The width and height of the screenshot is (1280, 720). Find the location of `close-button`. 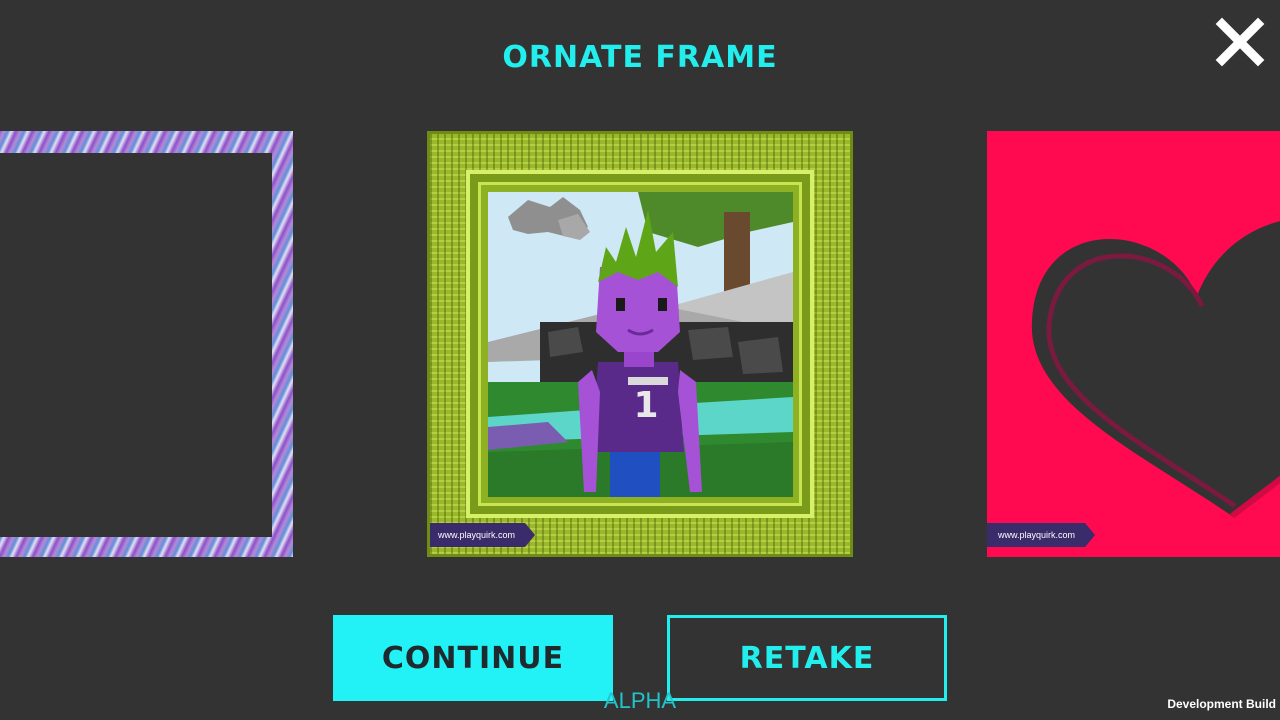

close-button is located at coordinates (1240, 42).